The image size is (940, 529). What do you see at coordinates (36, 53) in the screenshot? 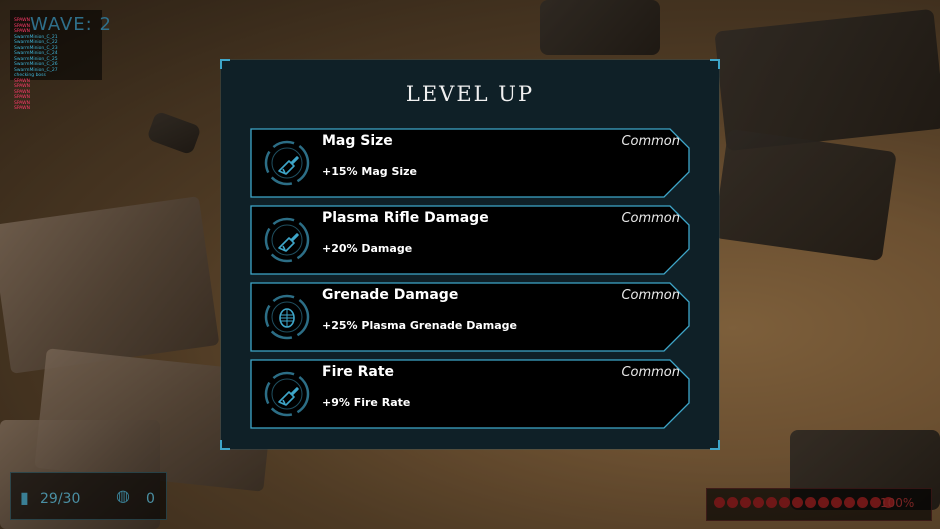
I see `debug-line: SwarmMinion_C_24` at bounding box center [36, 53].